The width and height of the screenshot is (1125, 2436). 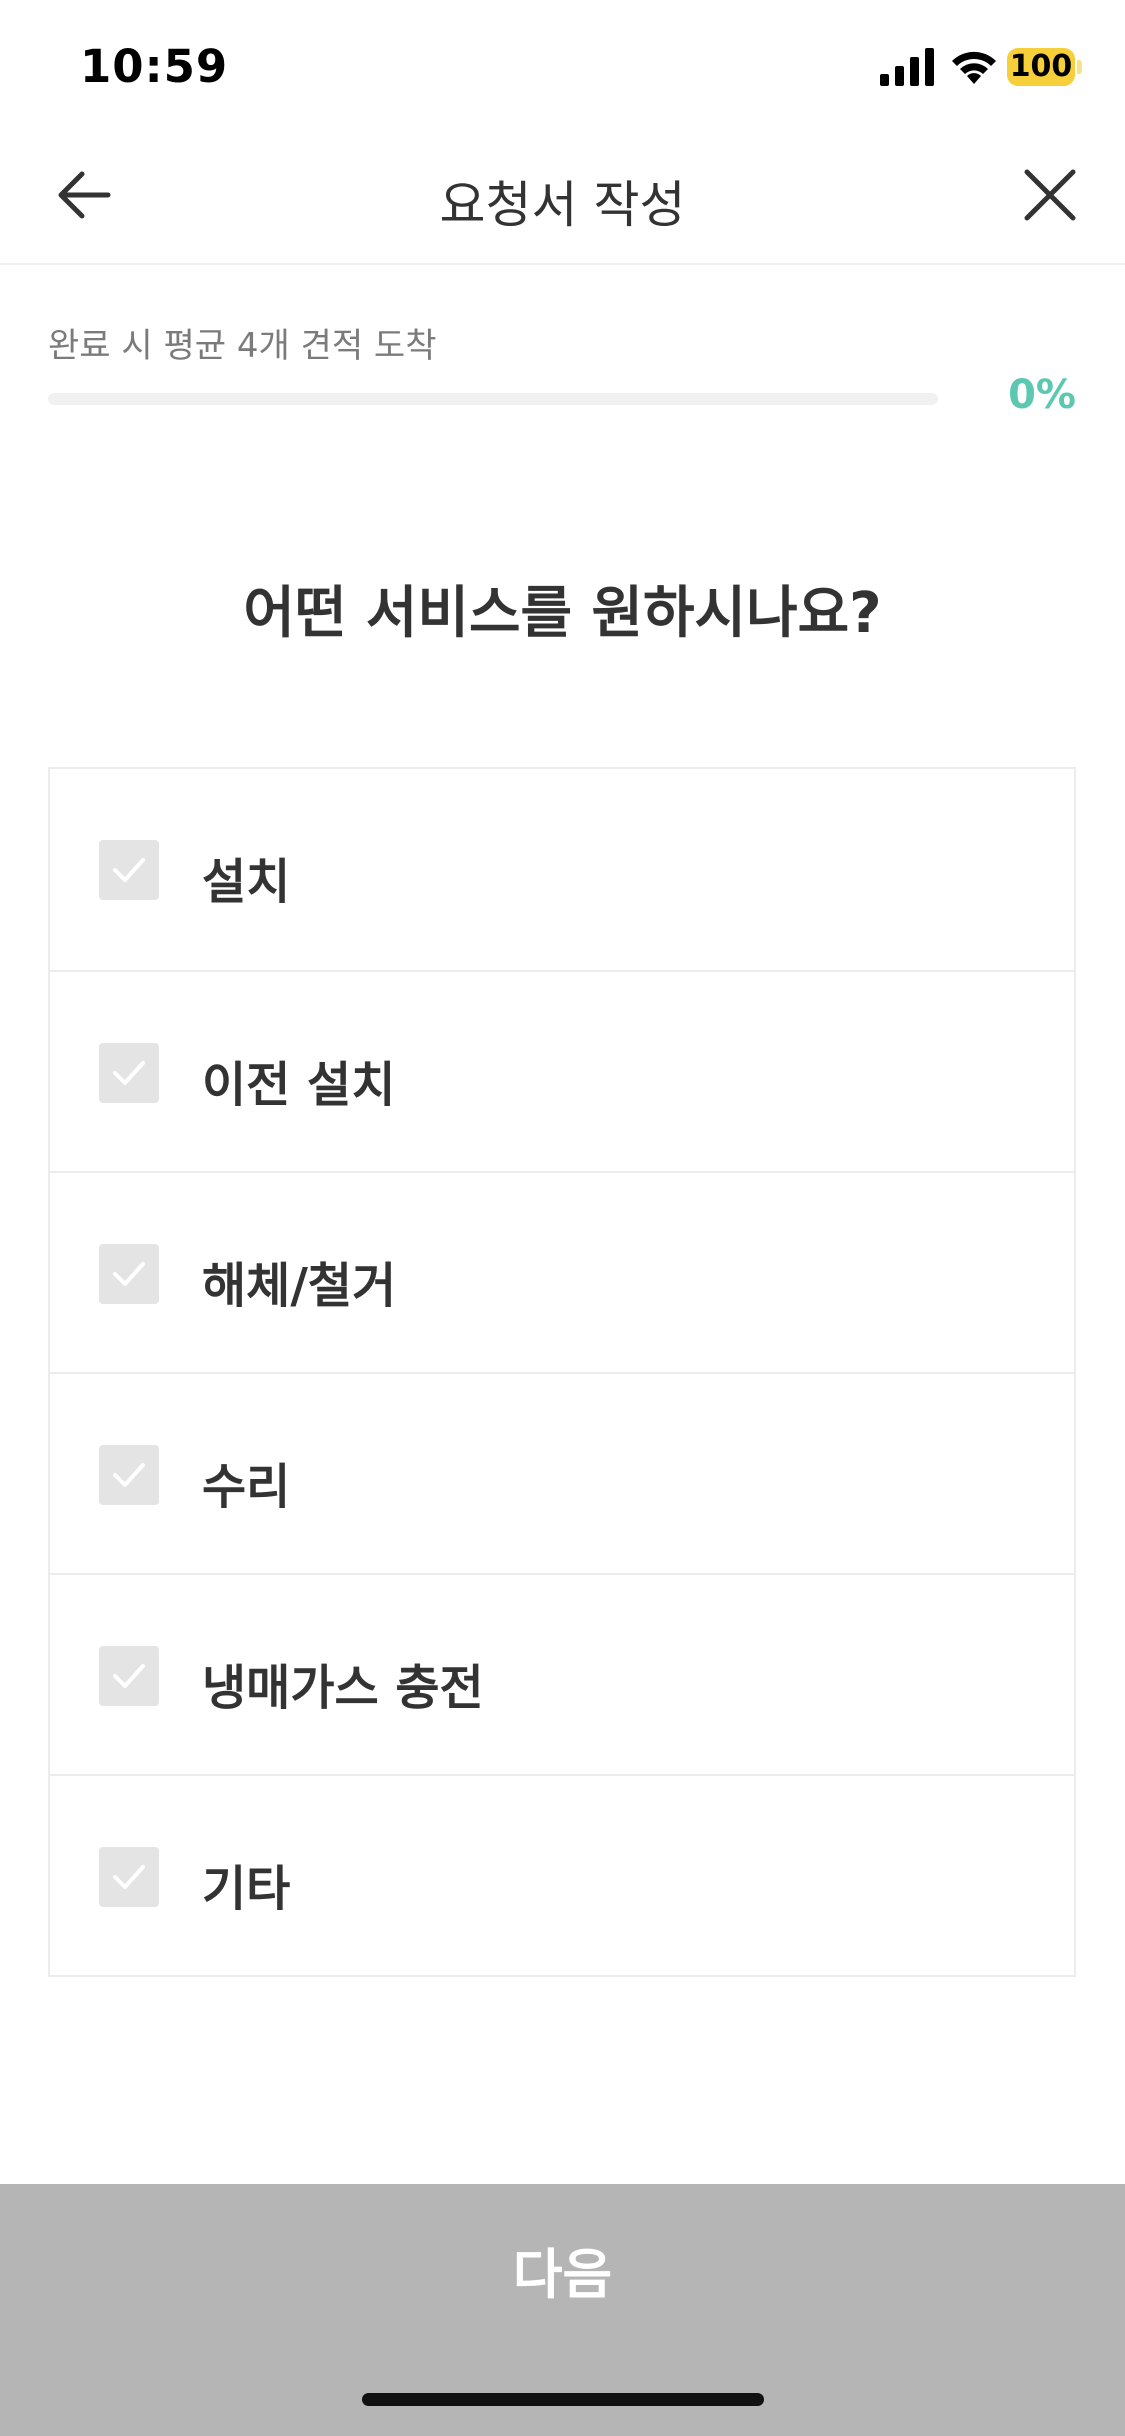 I want to click on progress-caption: 완료 시 평균 4개 견적 도착, so click(x=242, y=346).